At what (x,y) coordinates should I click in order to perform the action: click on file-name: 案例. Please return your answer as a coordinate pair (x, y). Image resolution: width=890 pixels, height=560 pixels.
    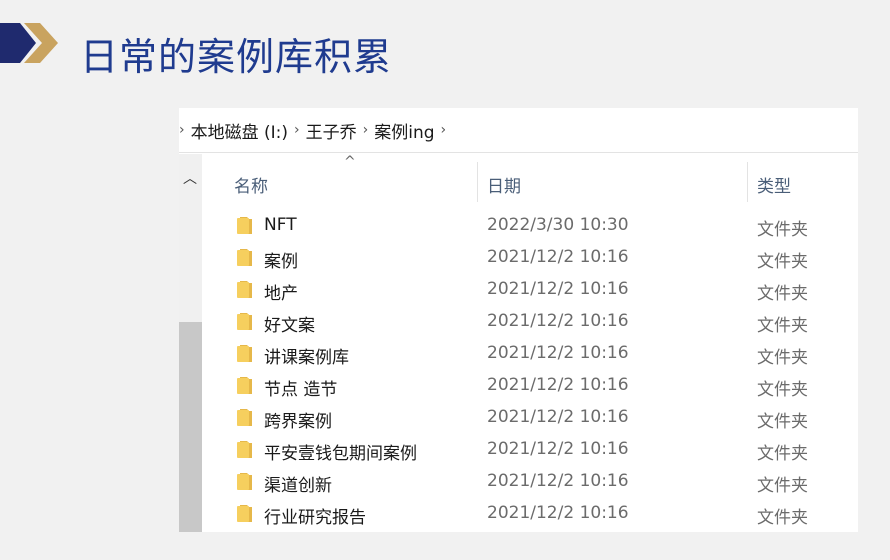
    Looking at the image, I should click on (281, 262).